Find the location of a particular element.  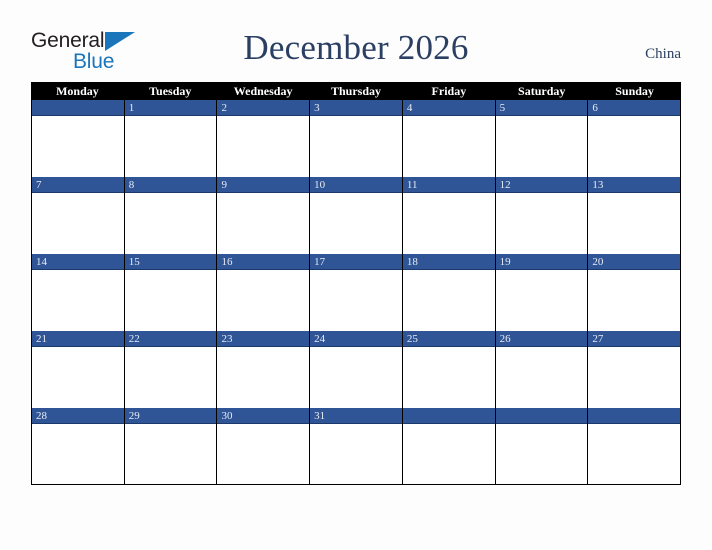

week-row: 1 2 3 4 5 6 is located at coordinates (356, 138).